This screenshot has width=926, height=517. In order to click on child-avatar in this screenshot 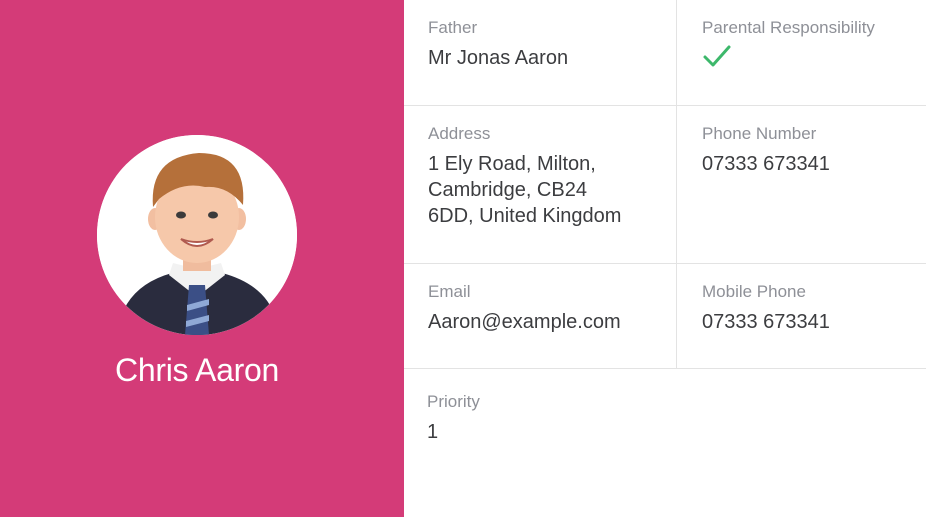, I will do `click(197, 235)`.